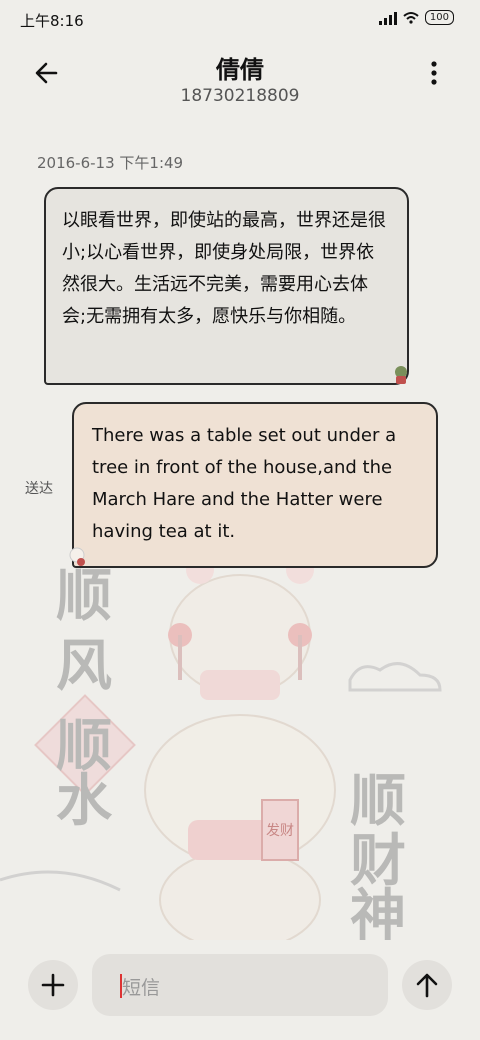  Describe the element at coordinates (240, 20) in the screenshot. I see `status-bar: 上午8:16 100` at that location.